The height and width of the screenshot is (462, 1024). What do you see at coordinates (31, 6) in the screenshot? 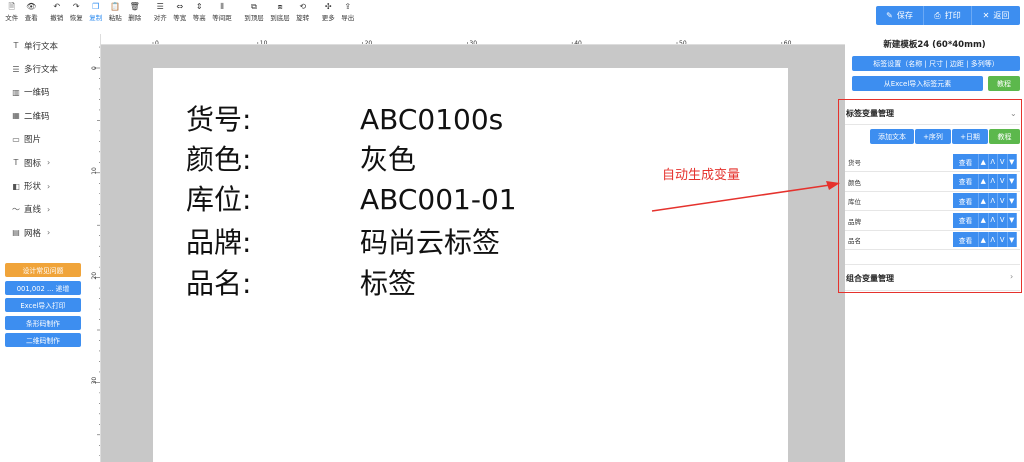
I see `eye-icon: 👁` at bounding box center [31, 6].